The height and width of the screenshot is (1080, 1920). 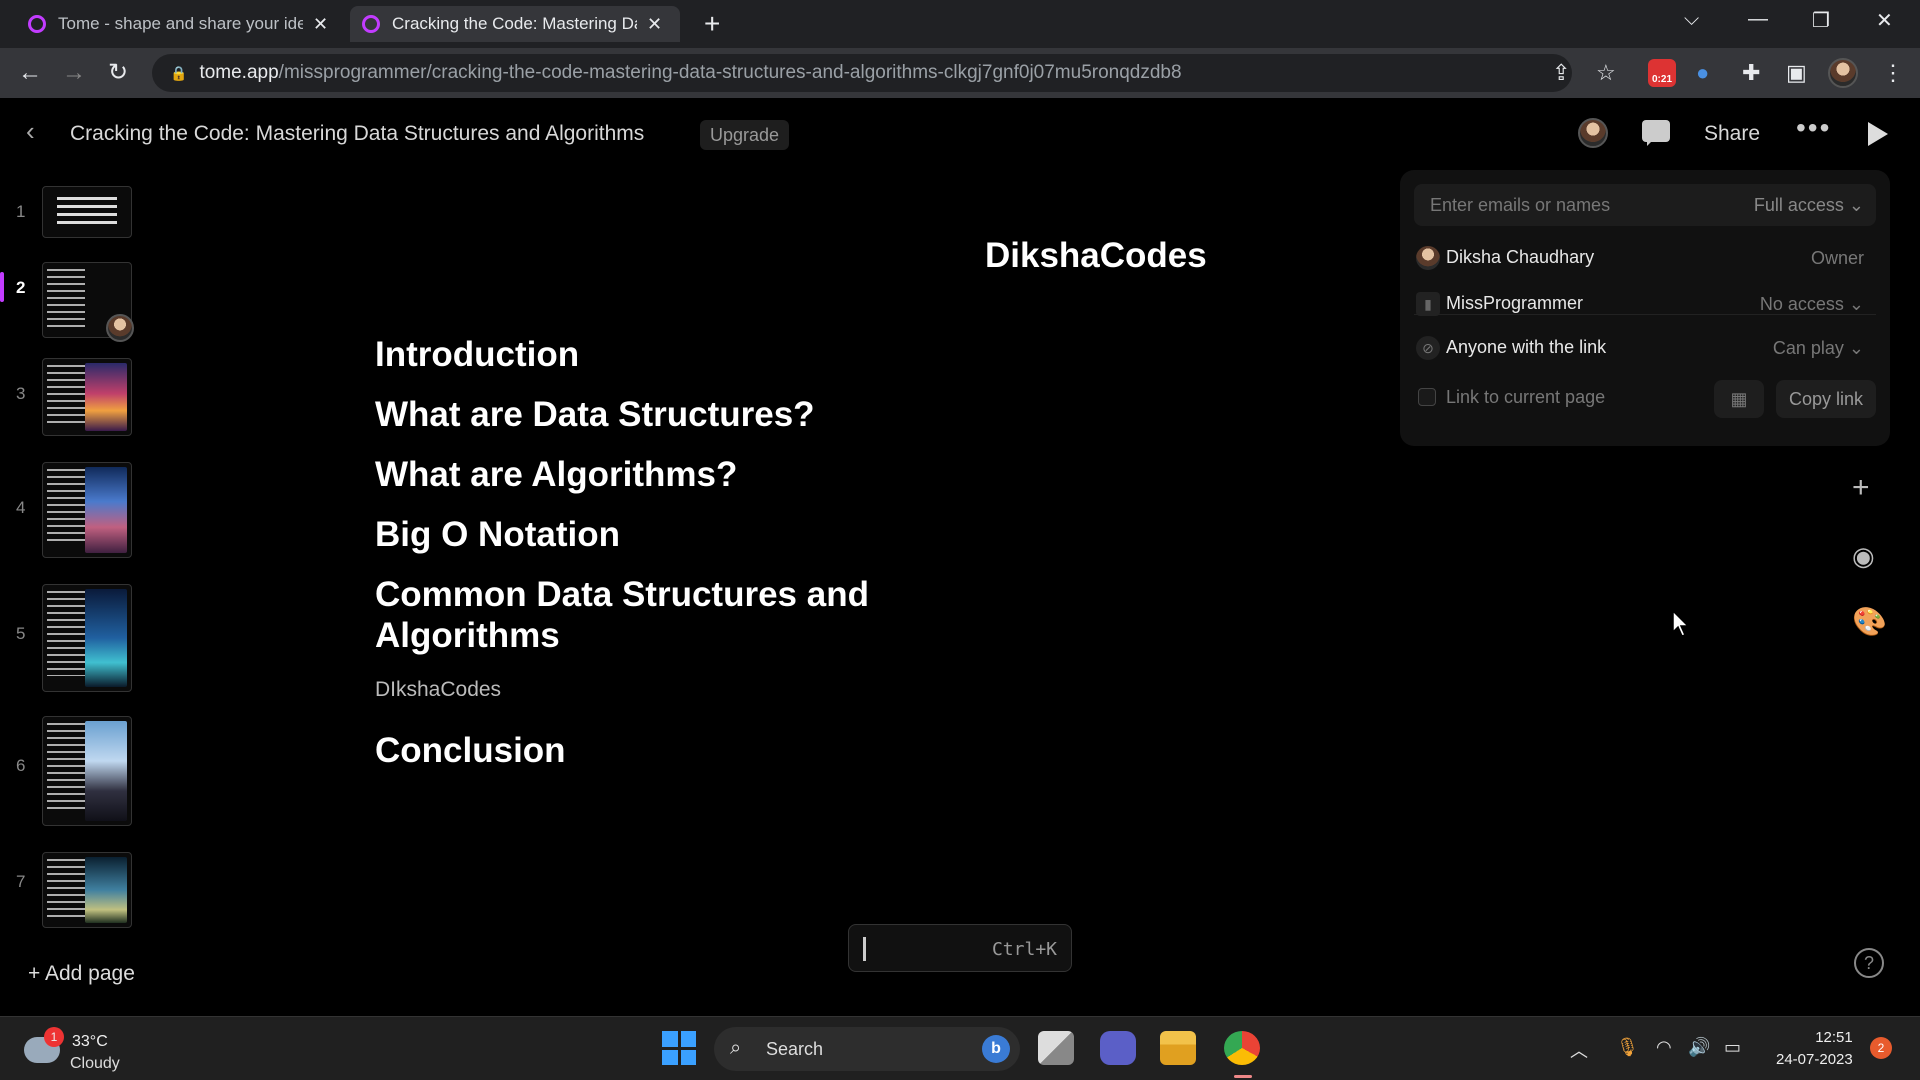 I want to click on play-presentation-icon, so click(x=1878, y=134).